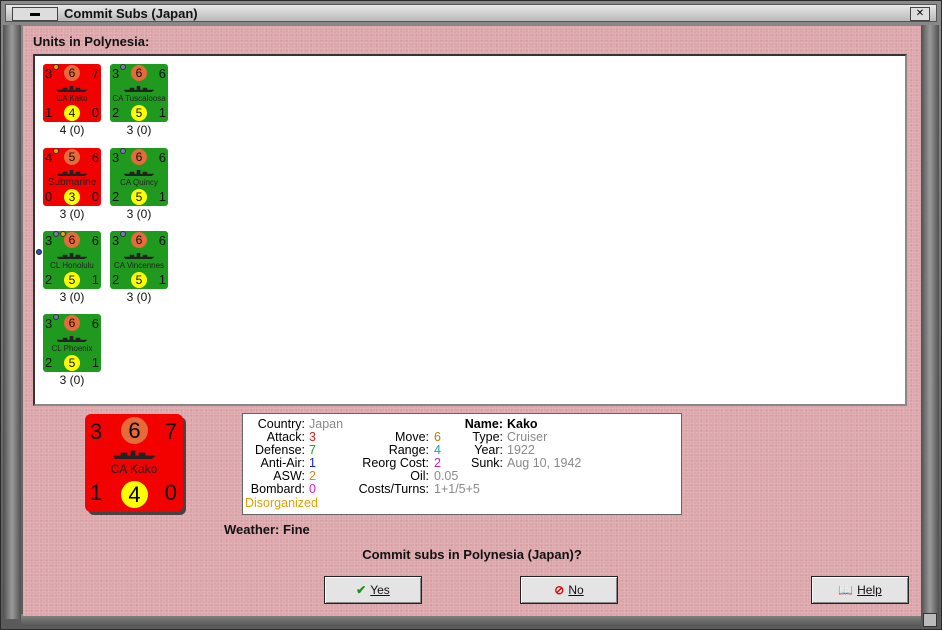 The image size is (942, 630). I want to click on weather-value: Fine, so click(296, 529).